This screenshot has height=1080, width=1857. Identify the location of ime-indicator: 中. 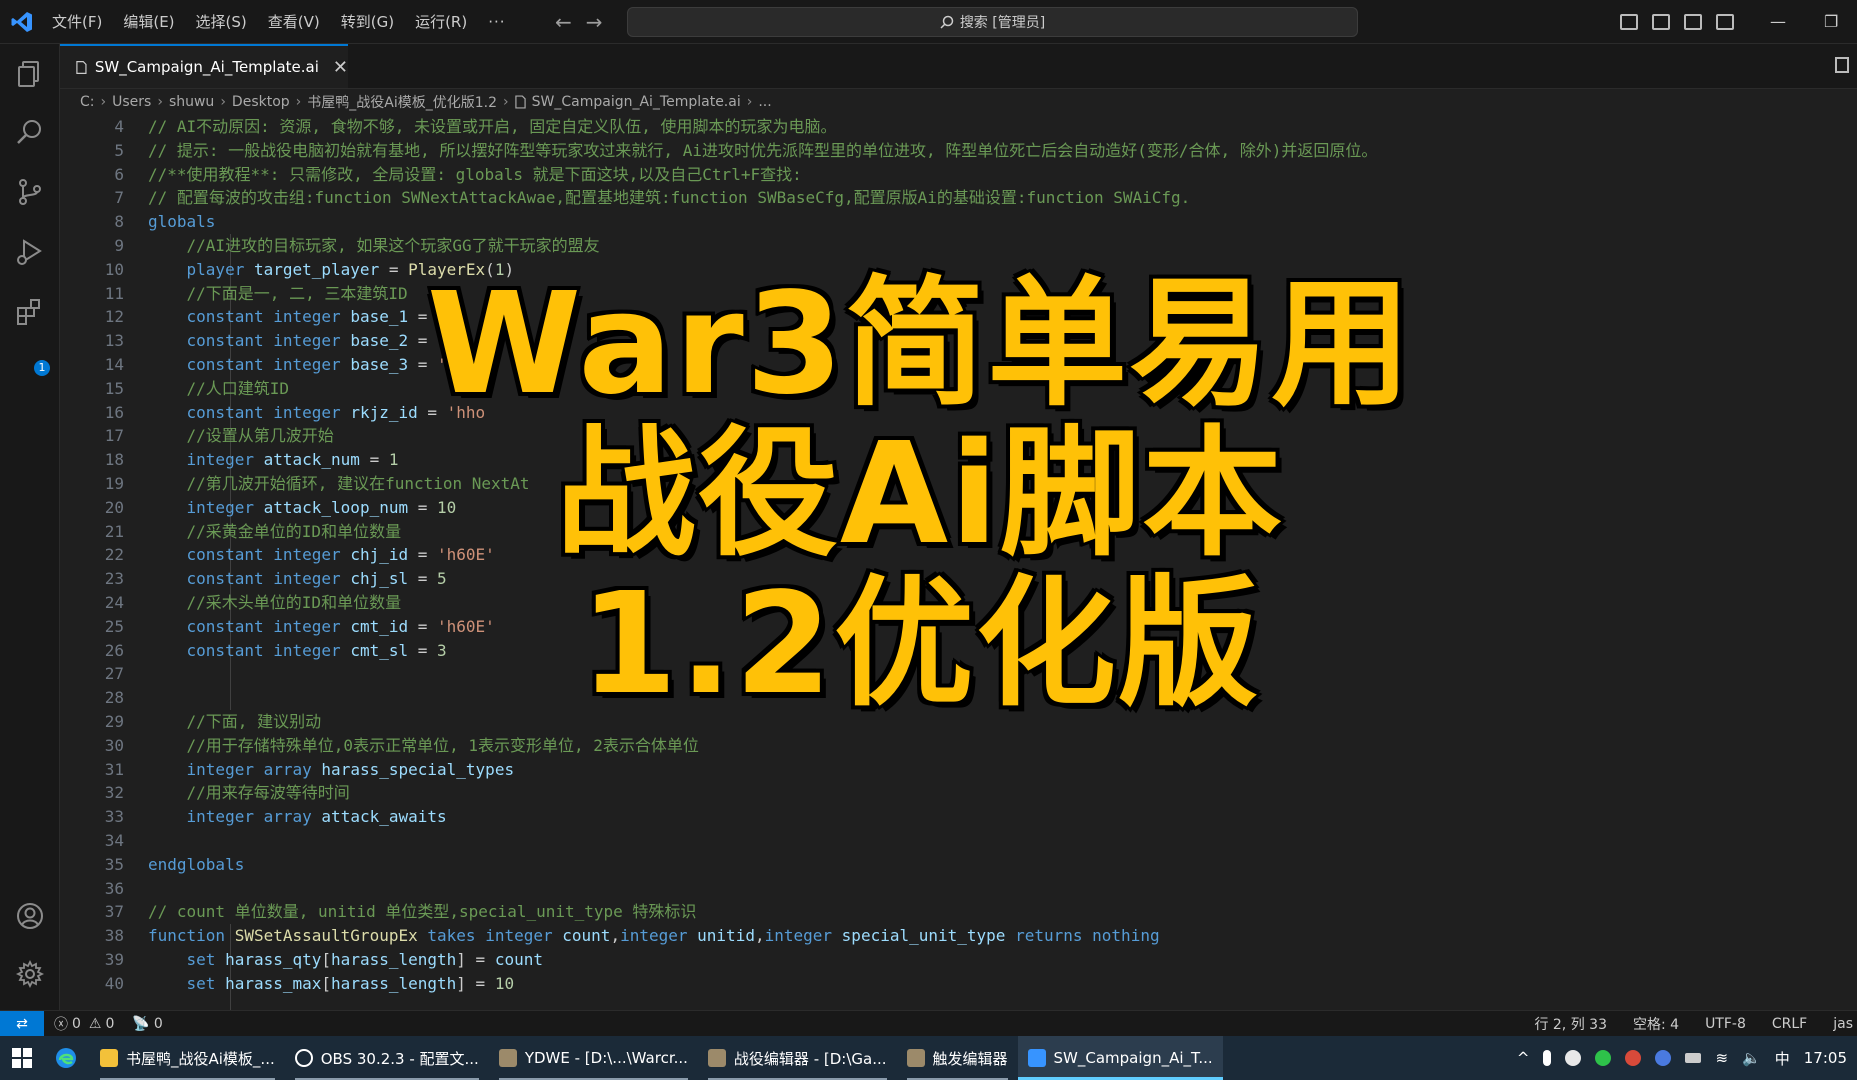
(1782, 1058).